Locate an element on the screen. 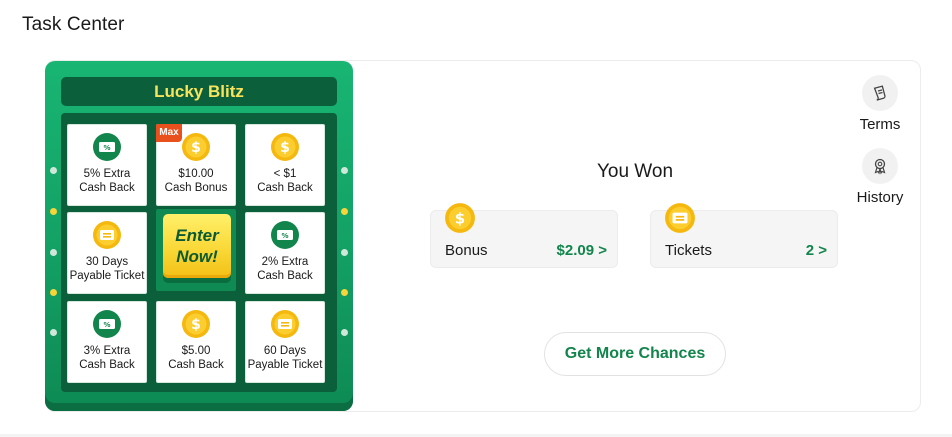 The image size is (952, 437). tile-label-1: 60 Days is located at coordinates (285, 351).